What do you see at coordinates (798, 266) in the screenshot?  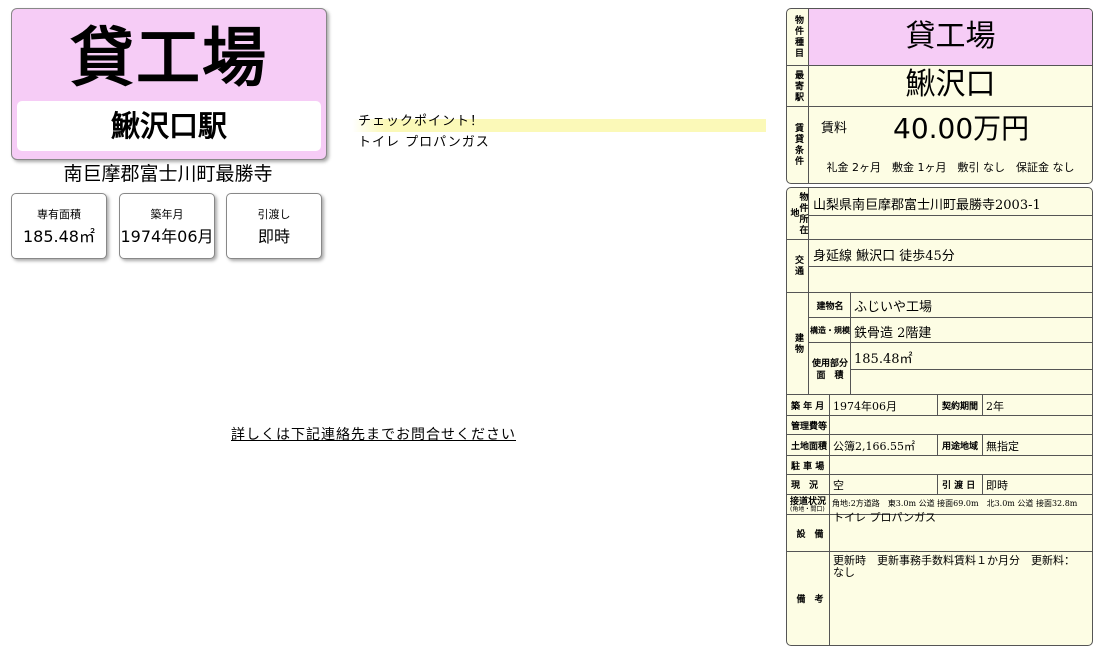 I see `transport-header: 交通` at bounding box center [798, 266].